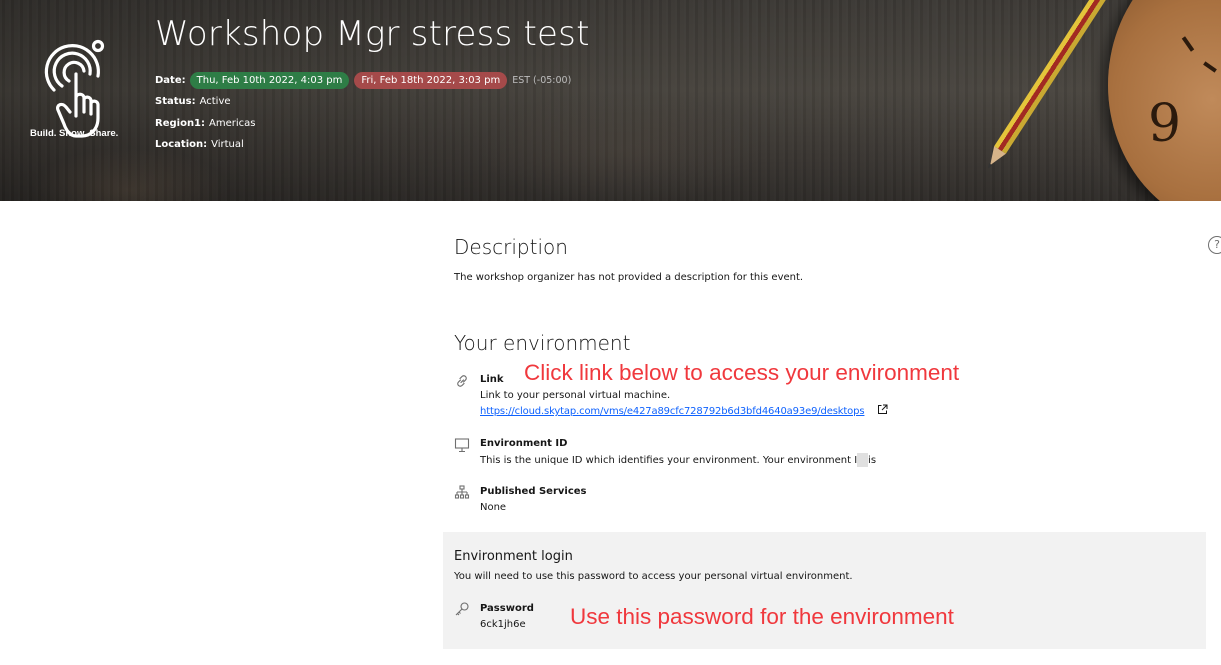 The image size is (1221, 665). Describe the element at coordinates (462, 609) in the screenshot. I see `key-icon` at that location.